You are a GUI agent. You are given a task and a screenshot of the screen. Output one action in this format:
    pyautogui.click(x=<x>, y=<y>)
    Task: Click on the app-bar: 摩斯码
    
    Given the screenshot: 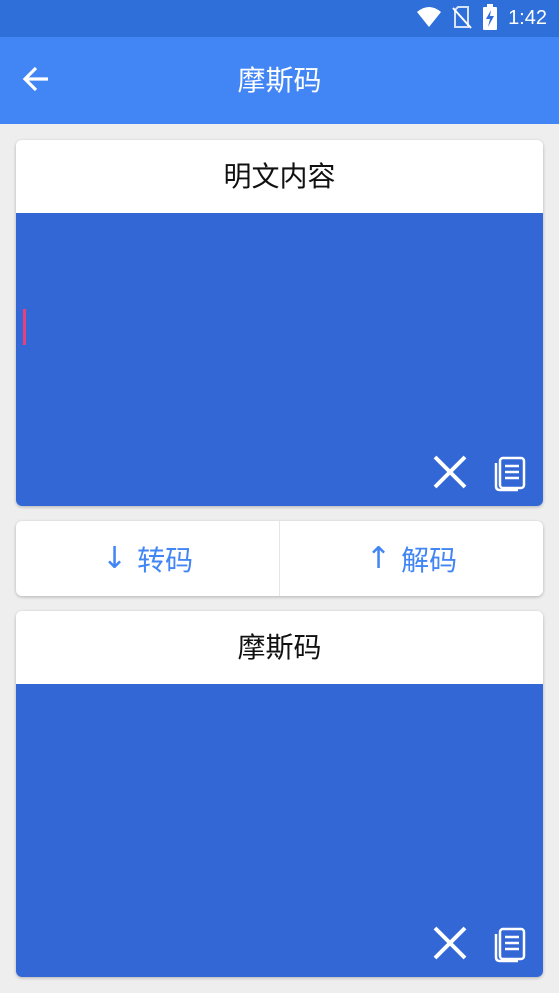 What is the action you would take?
    pyautogui.click(x=279, y=80)
    